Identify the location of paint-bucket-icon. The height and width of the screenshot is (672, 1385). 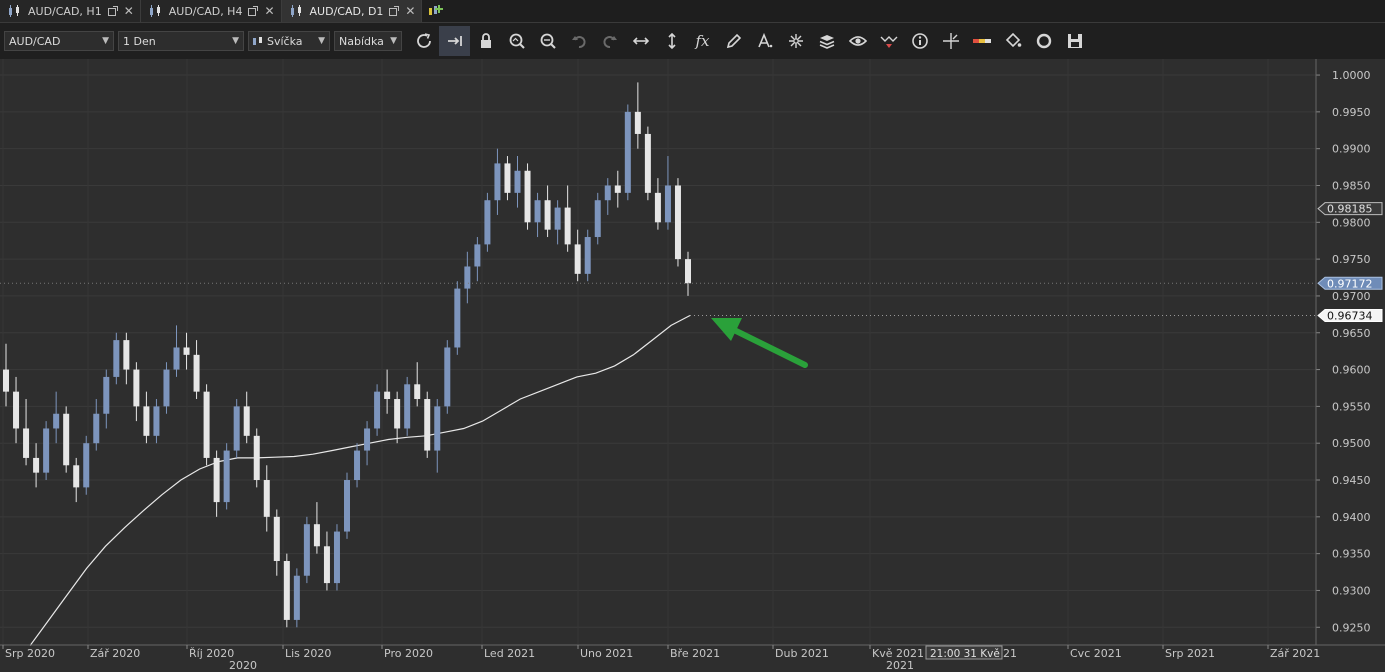
(1013, 40).